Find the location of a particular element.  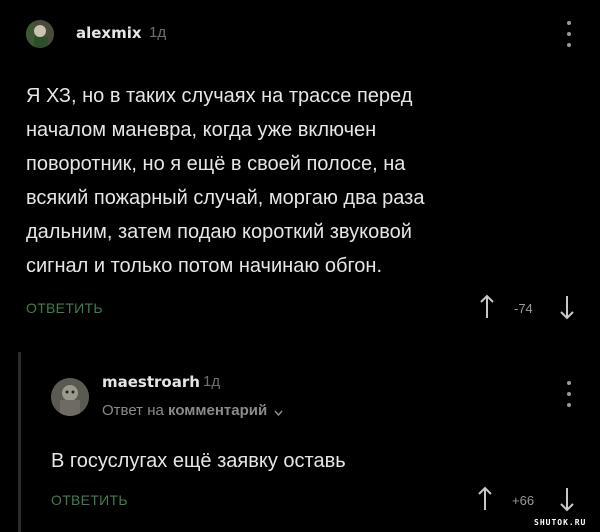

comment-author: alexmix is located at coordinates (109, 33).